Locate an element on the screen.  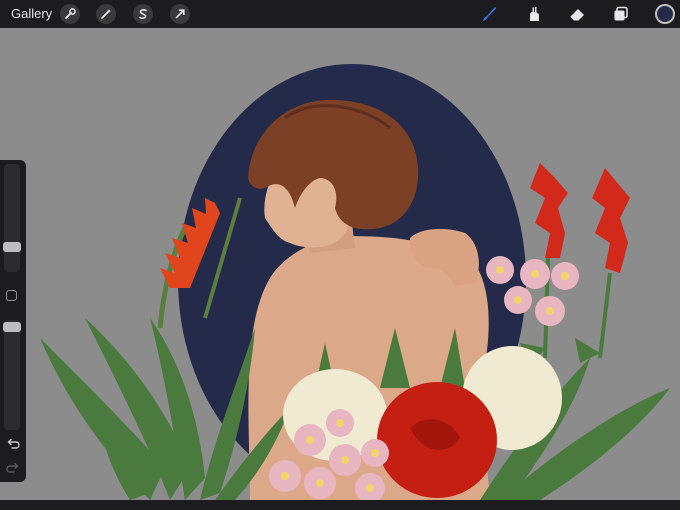
color-picker-button is located at coordinates (665, 14).